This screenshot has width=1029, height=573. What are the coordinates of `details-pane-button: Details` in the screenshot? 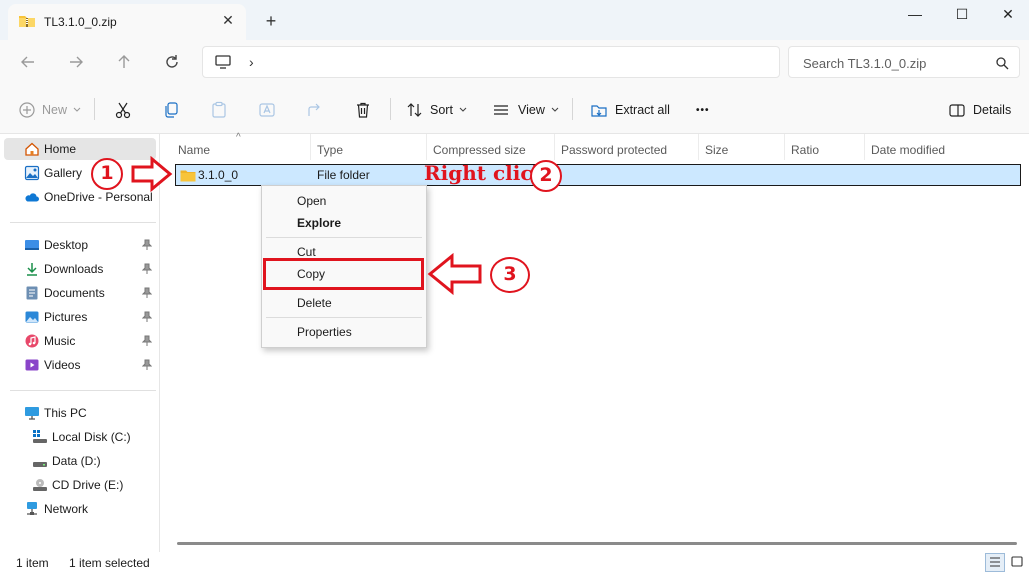 It's located at (979, 110).